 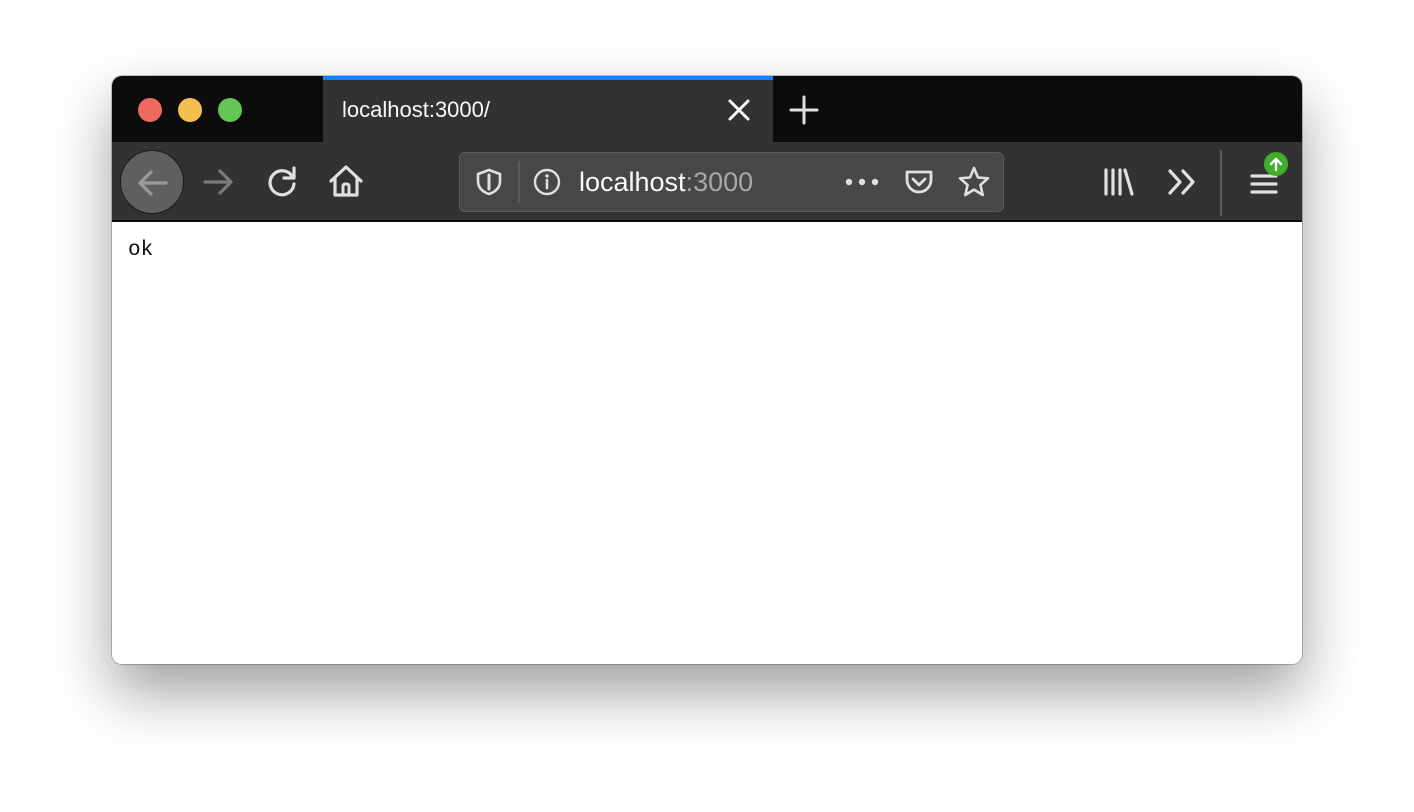 What do you see at coordinates (548, 109) in the screenshot?
I see `tab-active: localhost:3000/` at bounding box center [548, 109].